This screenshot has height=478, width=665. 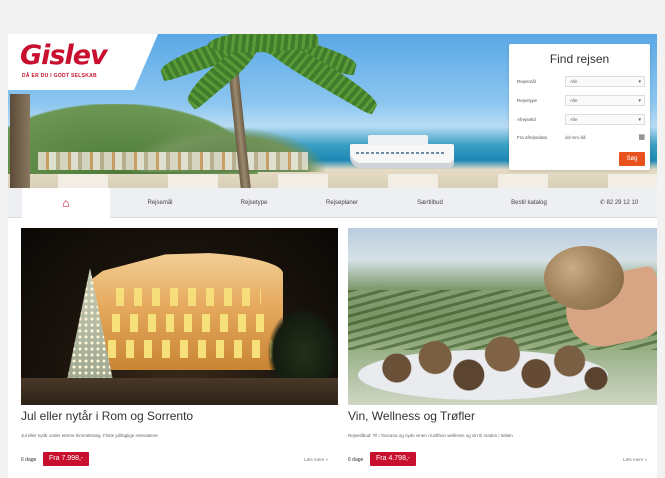 What do you see at coordinates (411, 416) in the screenshot?
I see `trip-title: Vin, Wellness og Trøfler` at bounding box center [411, 416].